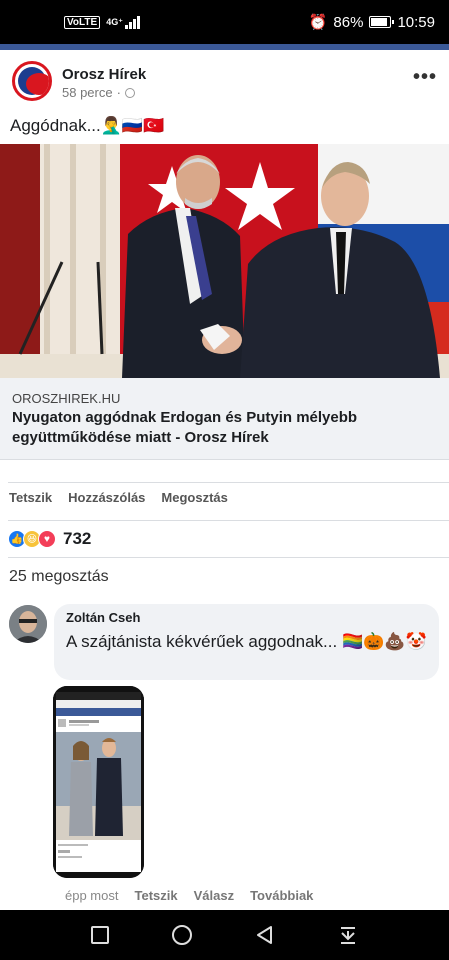  What do you see at coordinates (265, 935) in the screenshot?
I see `back-icon` at bounding box center [265, 935].